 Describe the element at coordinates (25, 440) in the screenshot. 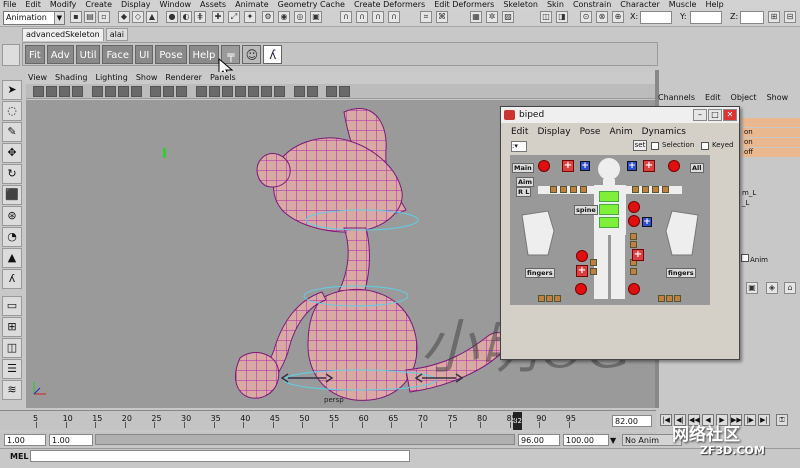

I see `animation-start-field: 1.00` at that location.